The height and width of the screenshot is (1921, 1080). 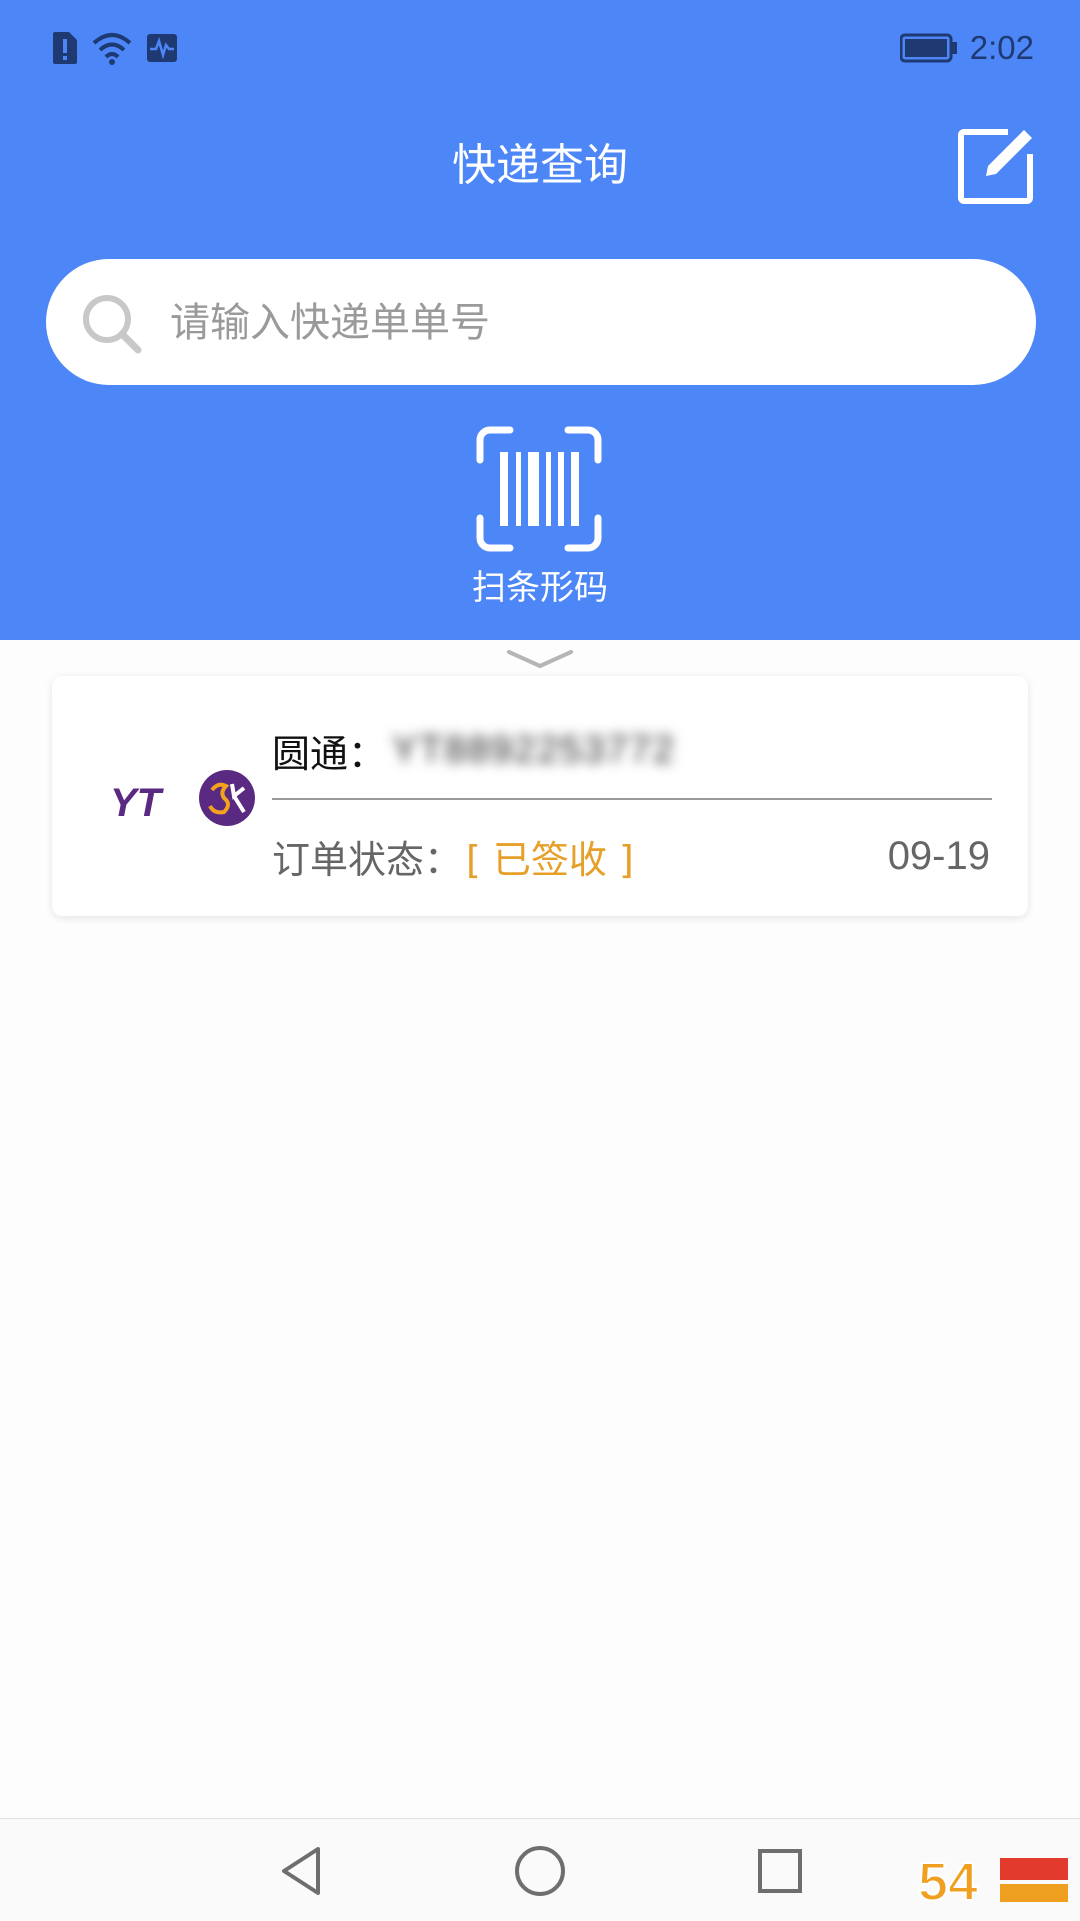 What do you see at coordinates (534, 749) in the screenshot?
I see `tracking-number: YT8892253772` at bounding box center [534, 749].